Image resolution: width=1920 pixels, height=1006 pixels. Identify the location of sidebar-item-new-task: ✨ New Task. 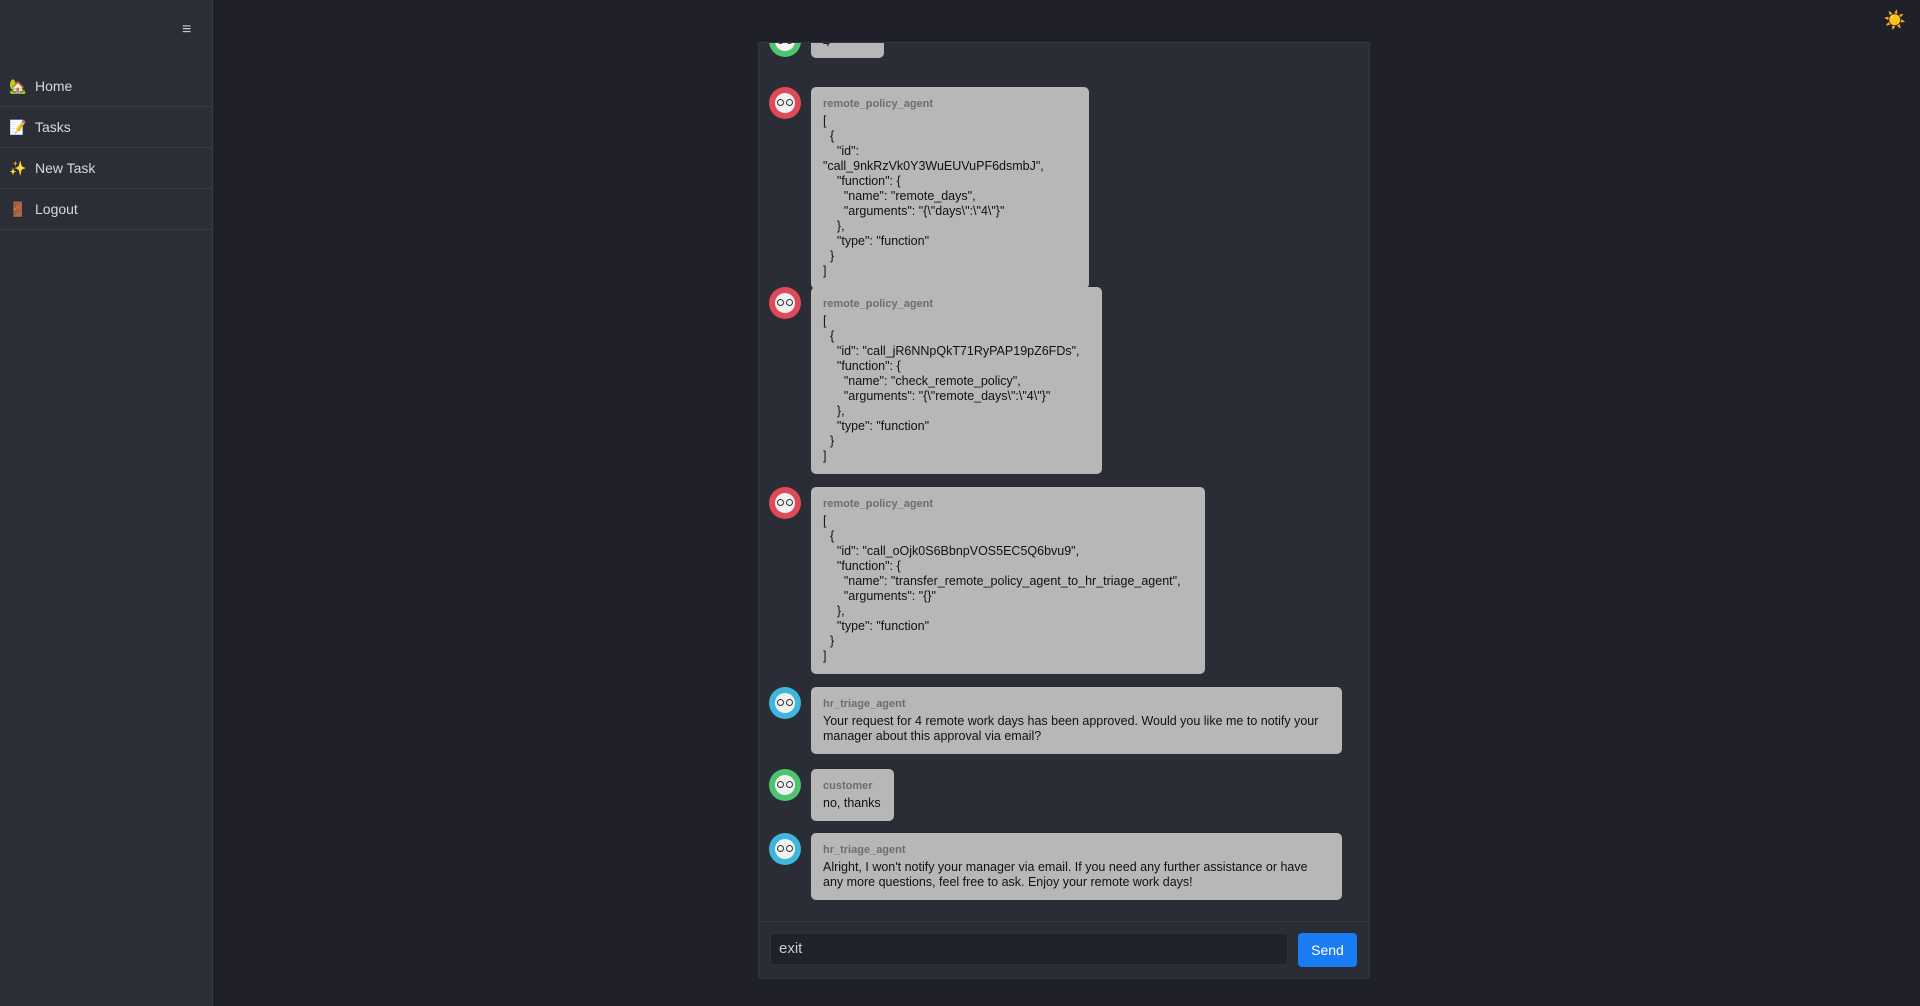
(106, 168).